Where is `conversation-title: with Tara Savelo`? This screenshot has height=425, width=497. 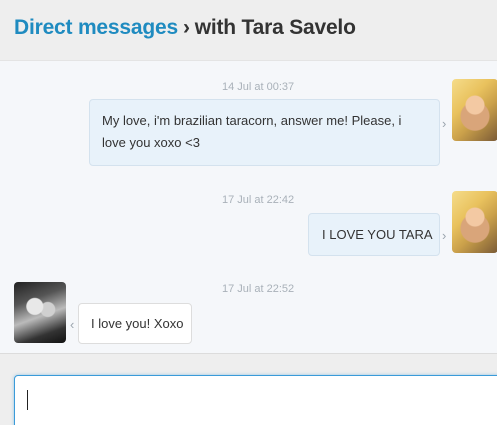 conversation-title: with Tara Savelo is located at coordinates (275, 27).